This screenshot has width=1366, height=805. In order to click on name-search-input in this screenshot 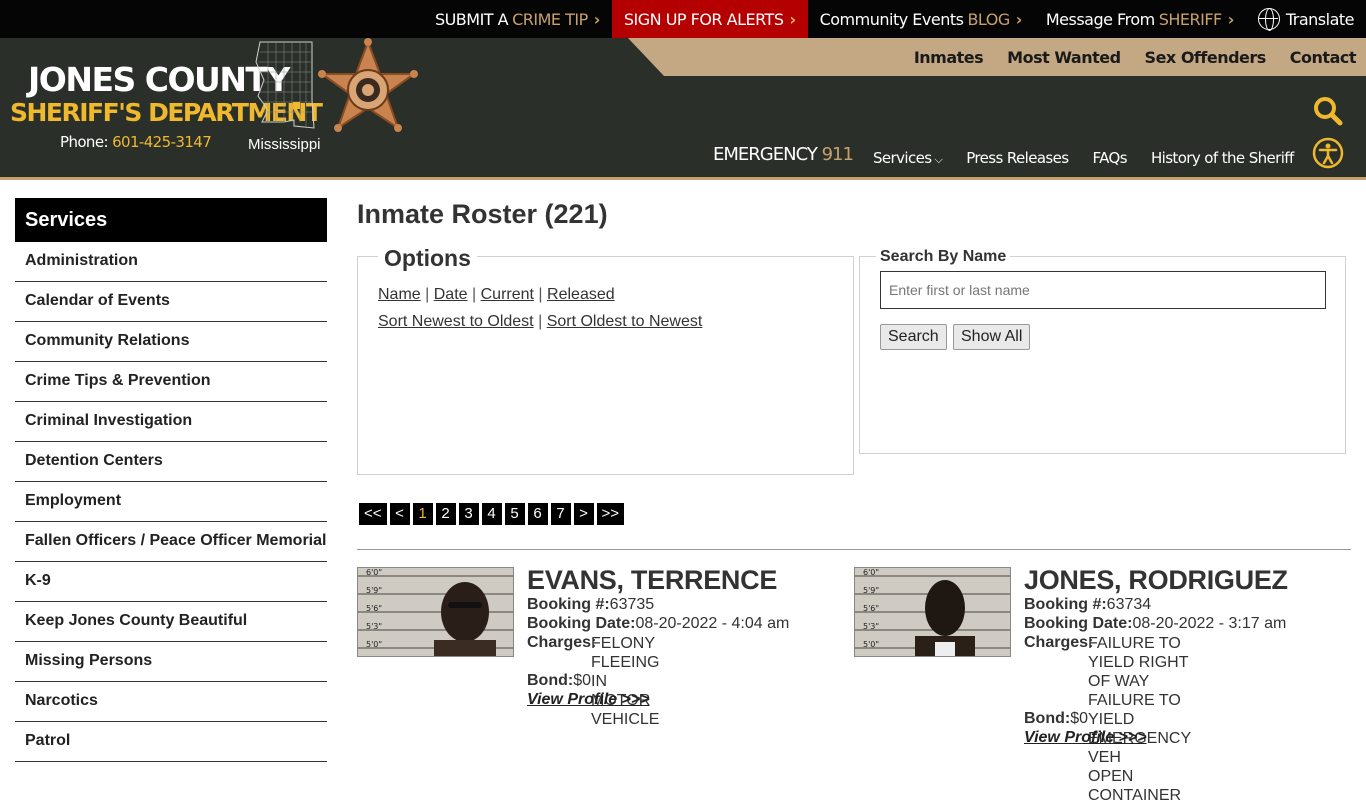, I will do `click(1103, 290)`.